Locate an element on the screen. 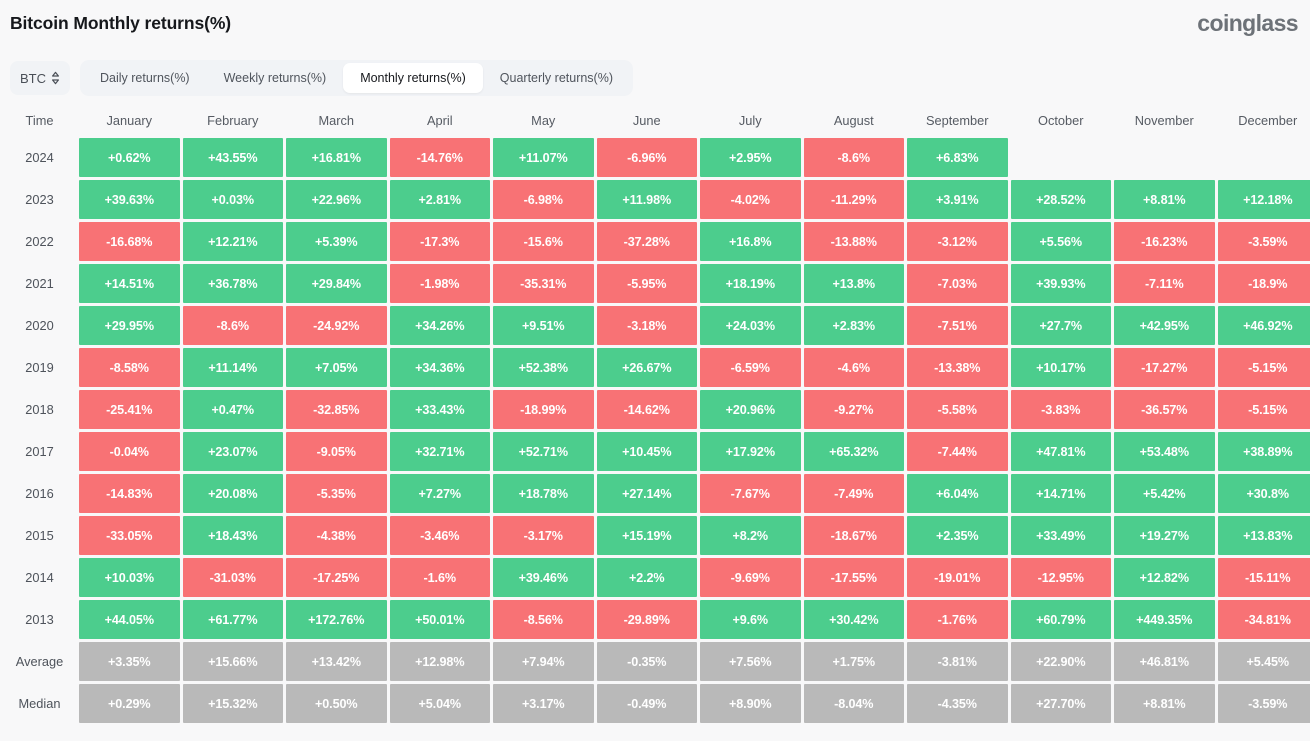 This screenshot has width=1310, height=741. return-cell: +7.56% is located at coordinates (750, 661).